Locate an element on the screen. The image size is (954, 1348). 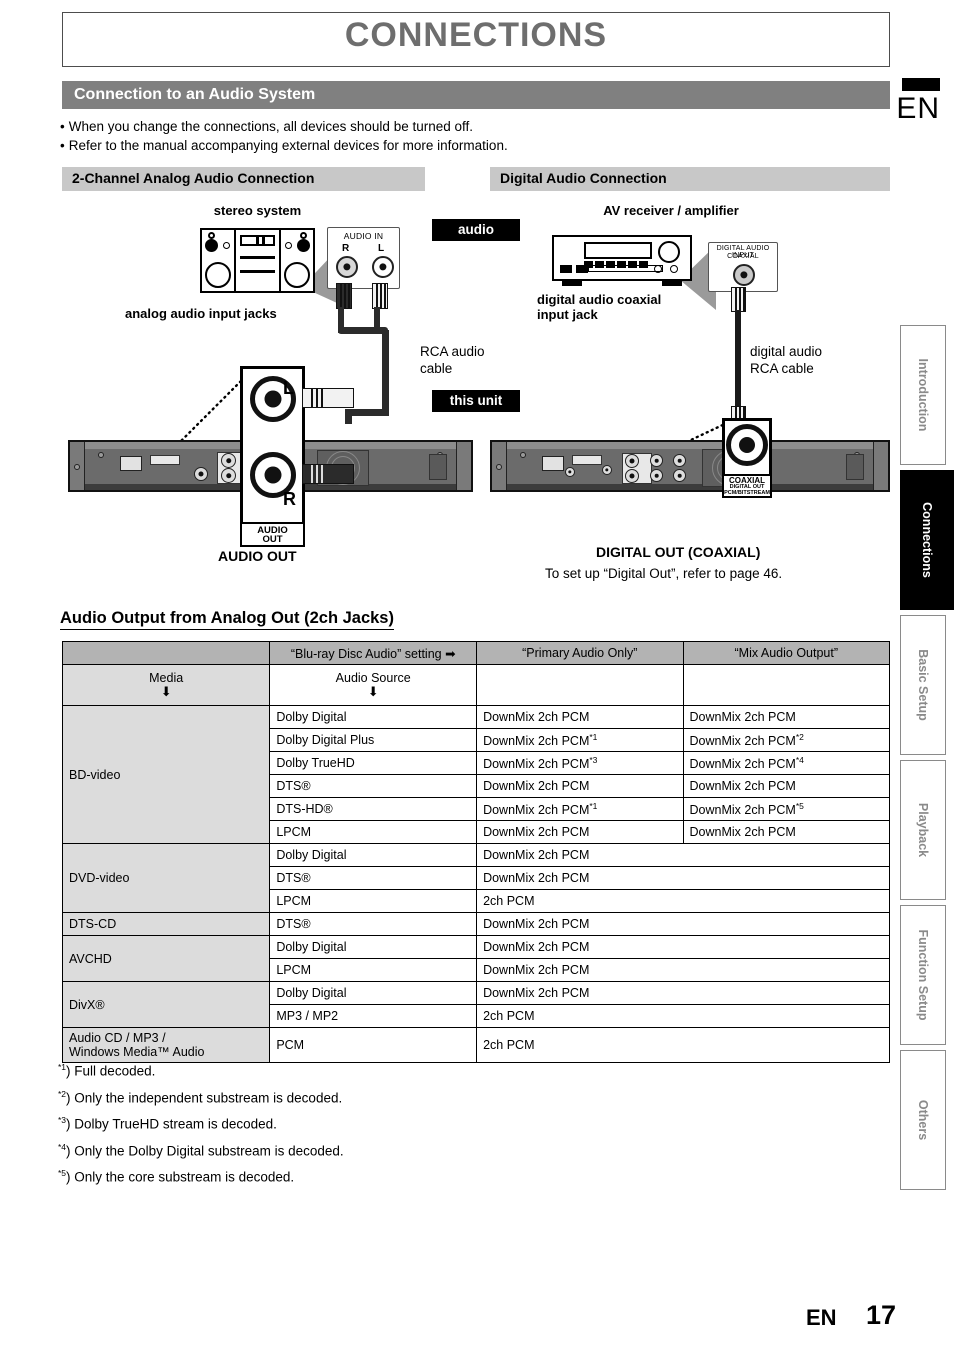
table-header-setting: “Blu-ray Disc Audio” setting ➡ is located at coordinates (373, 653).